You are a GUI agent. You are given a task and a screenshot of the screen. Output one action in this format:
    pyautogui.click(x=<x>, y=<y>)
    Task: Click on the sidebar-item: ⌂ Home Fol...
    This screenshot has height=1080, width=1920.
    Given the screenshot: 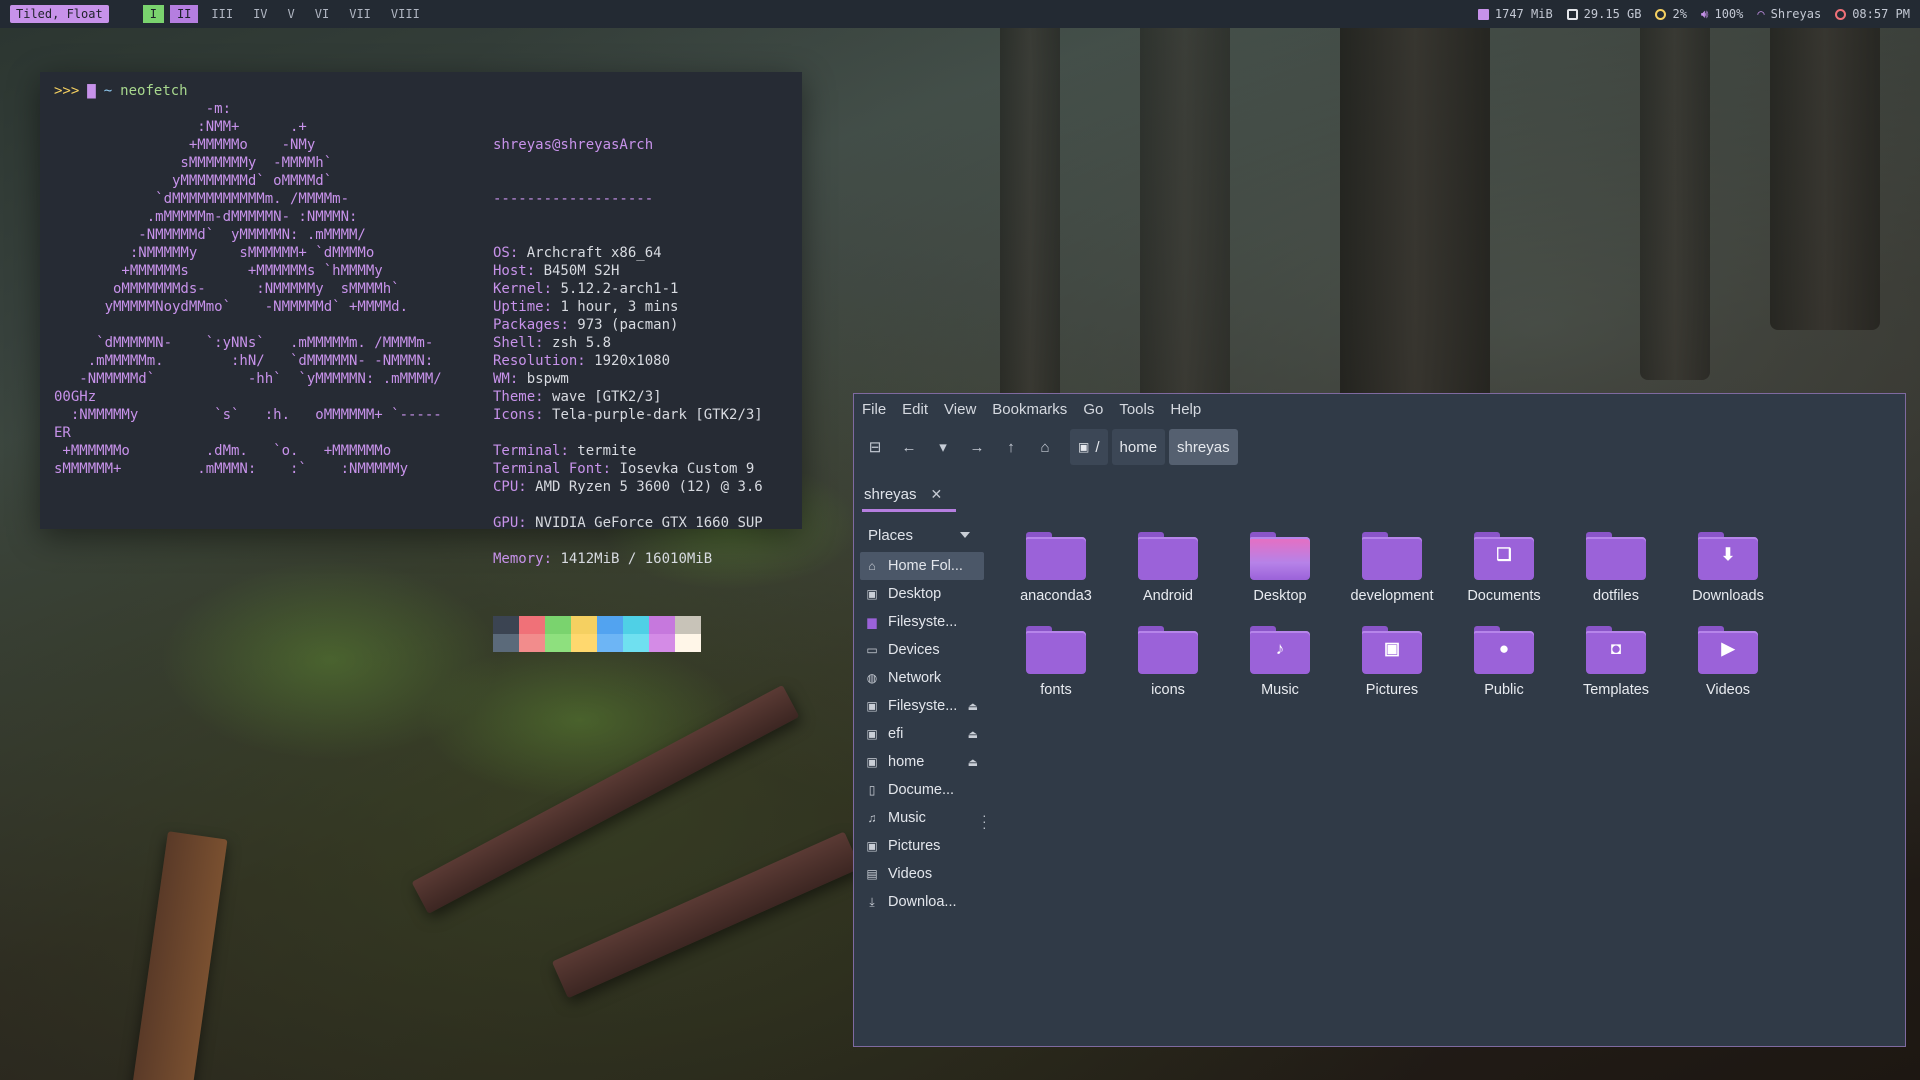 What is the action you would take?
    pyautogui.click(x=922, y=566)
    